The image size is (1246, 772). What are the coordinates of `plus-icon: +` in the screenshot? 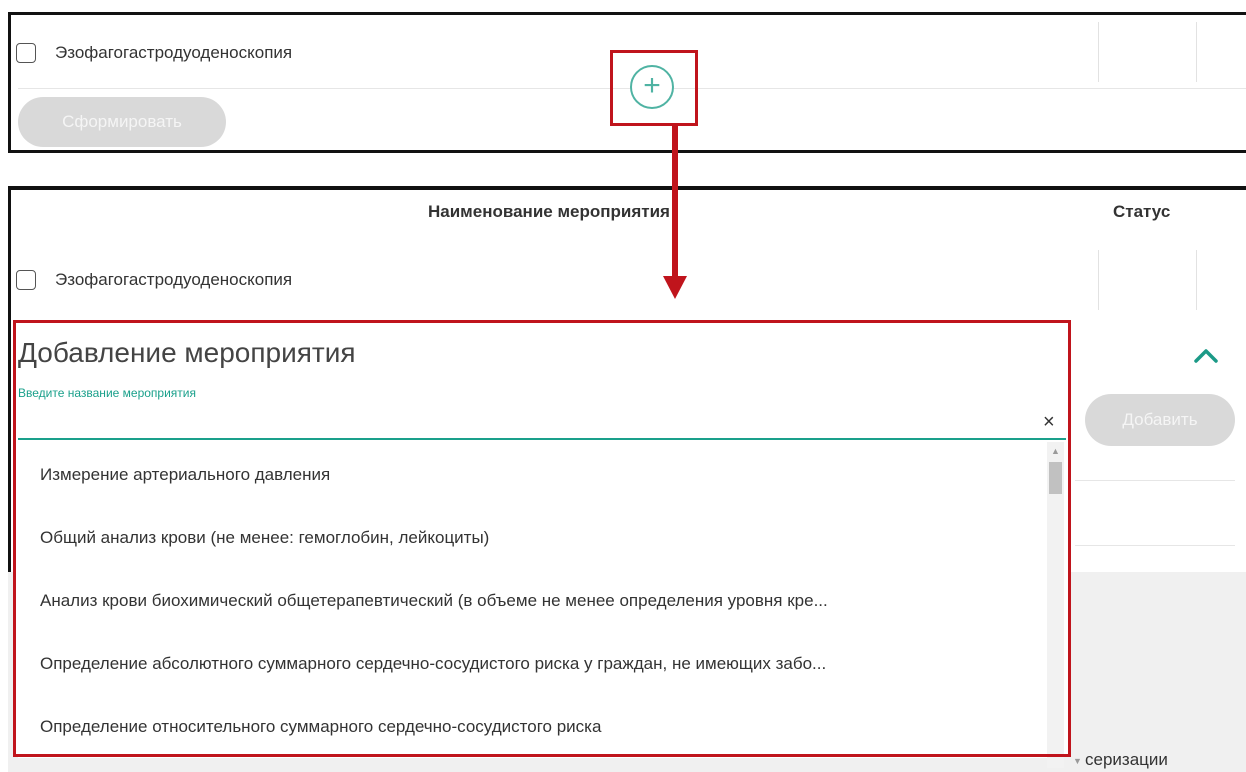 It's located at (652, 85).